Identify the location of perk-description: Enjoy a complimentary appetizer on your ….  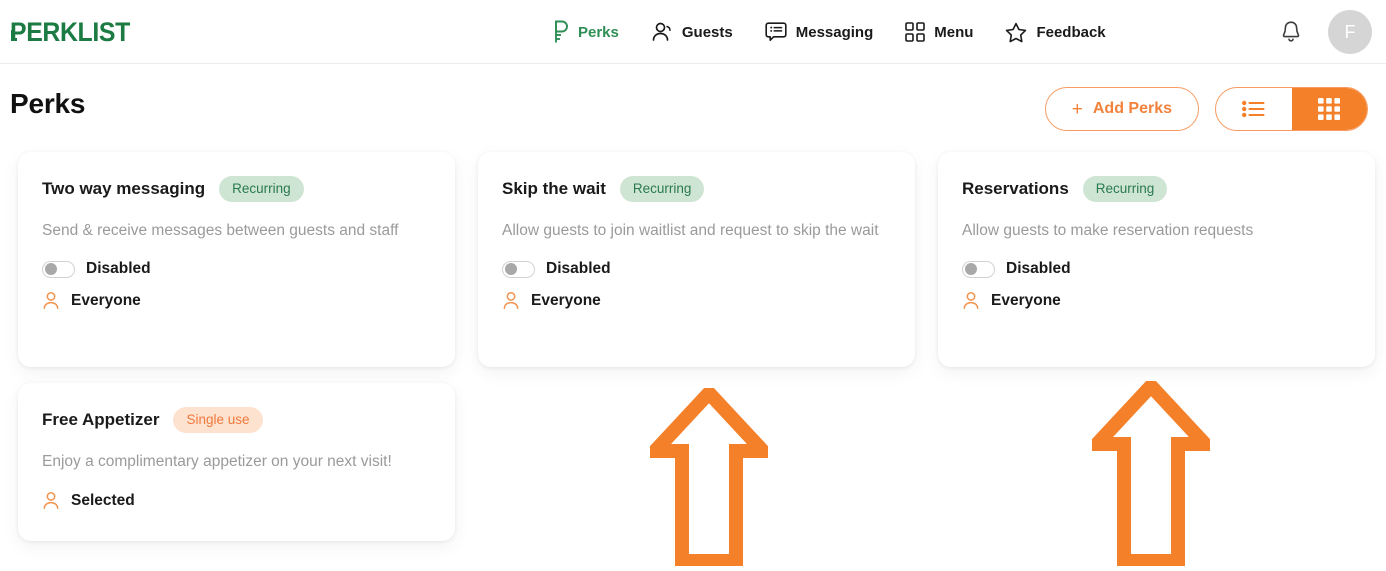
(217, 461).